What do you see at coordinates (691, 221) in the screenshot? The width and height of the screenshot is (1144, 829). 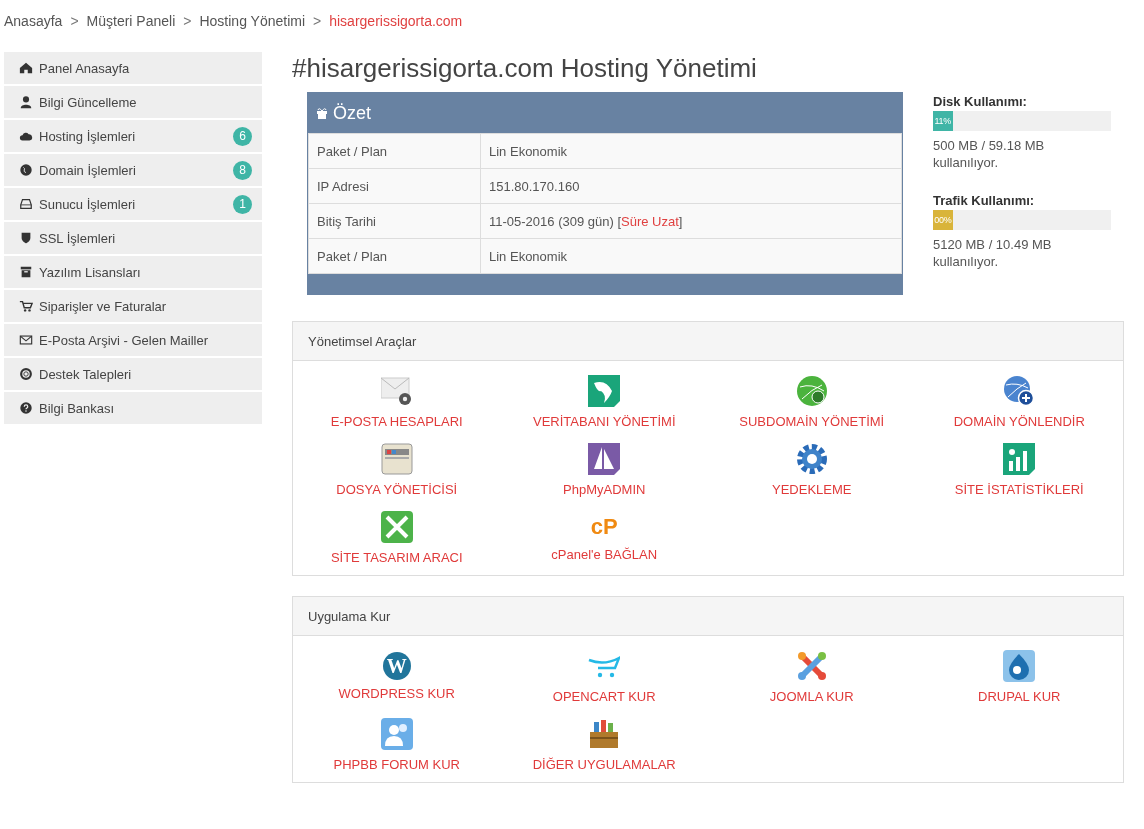 I see `table-cell: 11-05-2016 (309 gün) [Süre Uzat]` at bounding box center [691, 221].